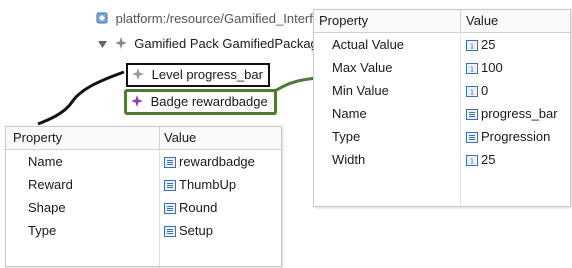 Image resolution: width=572 pixels, height=268 pixels. What do you see at coordinates (442, 67) in the screenshot?
I see `level-property-row: Max Value 1 100` at bounding box center [442, 67].